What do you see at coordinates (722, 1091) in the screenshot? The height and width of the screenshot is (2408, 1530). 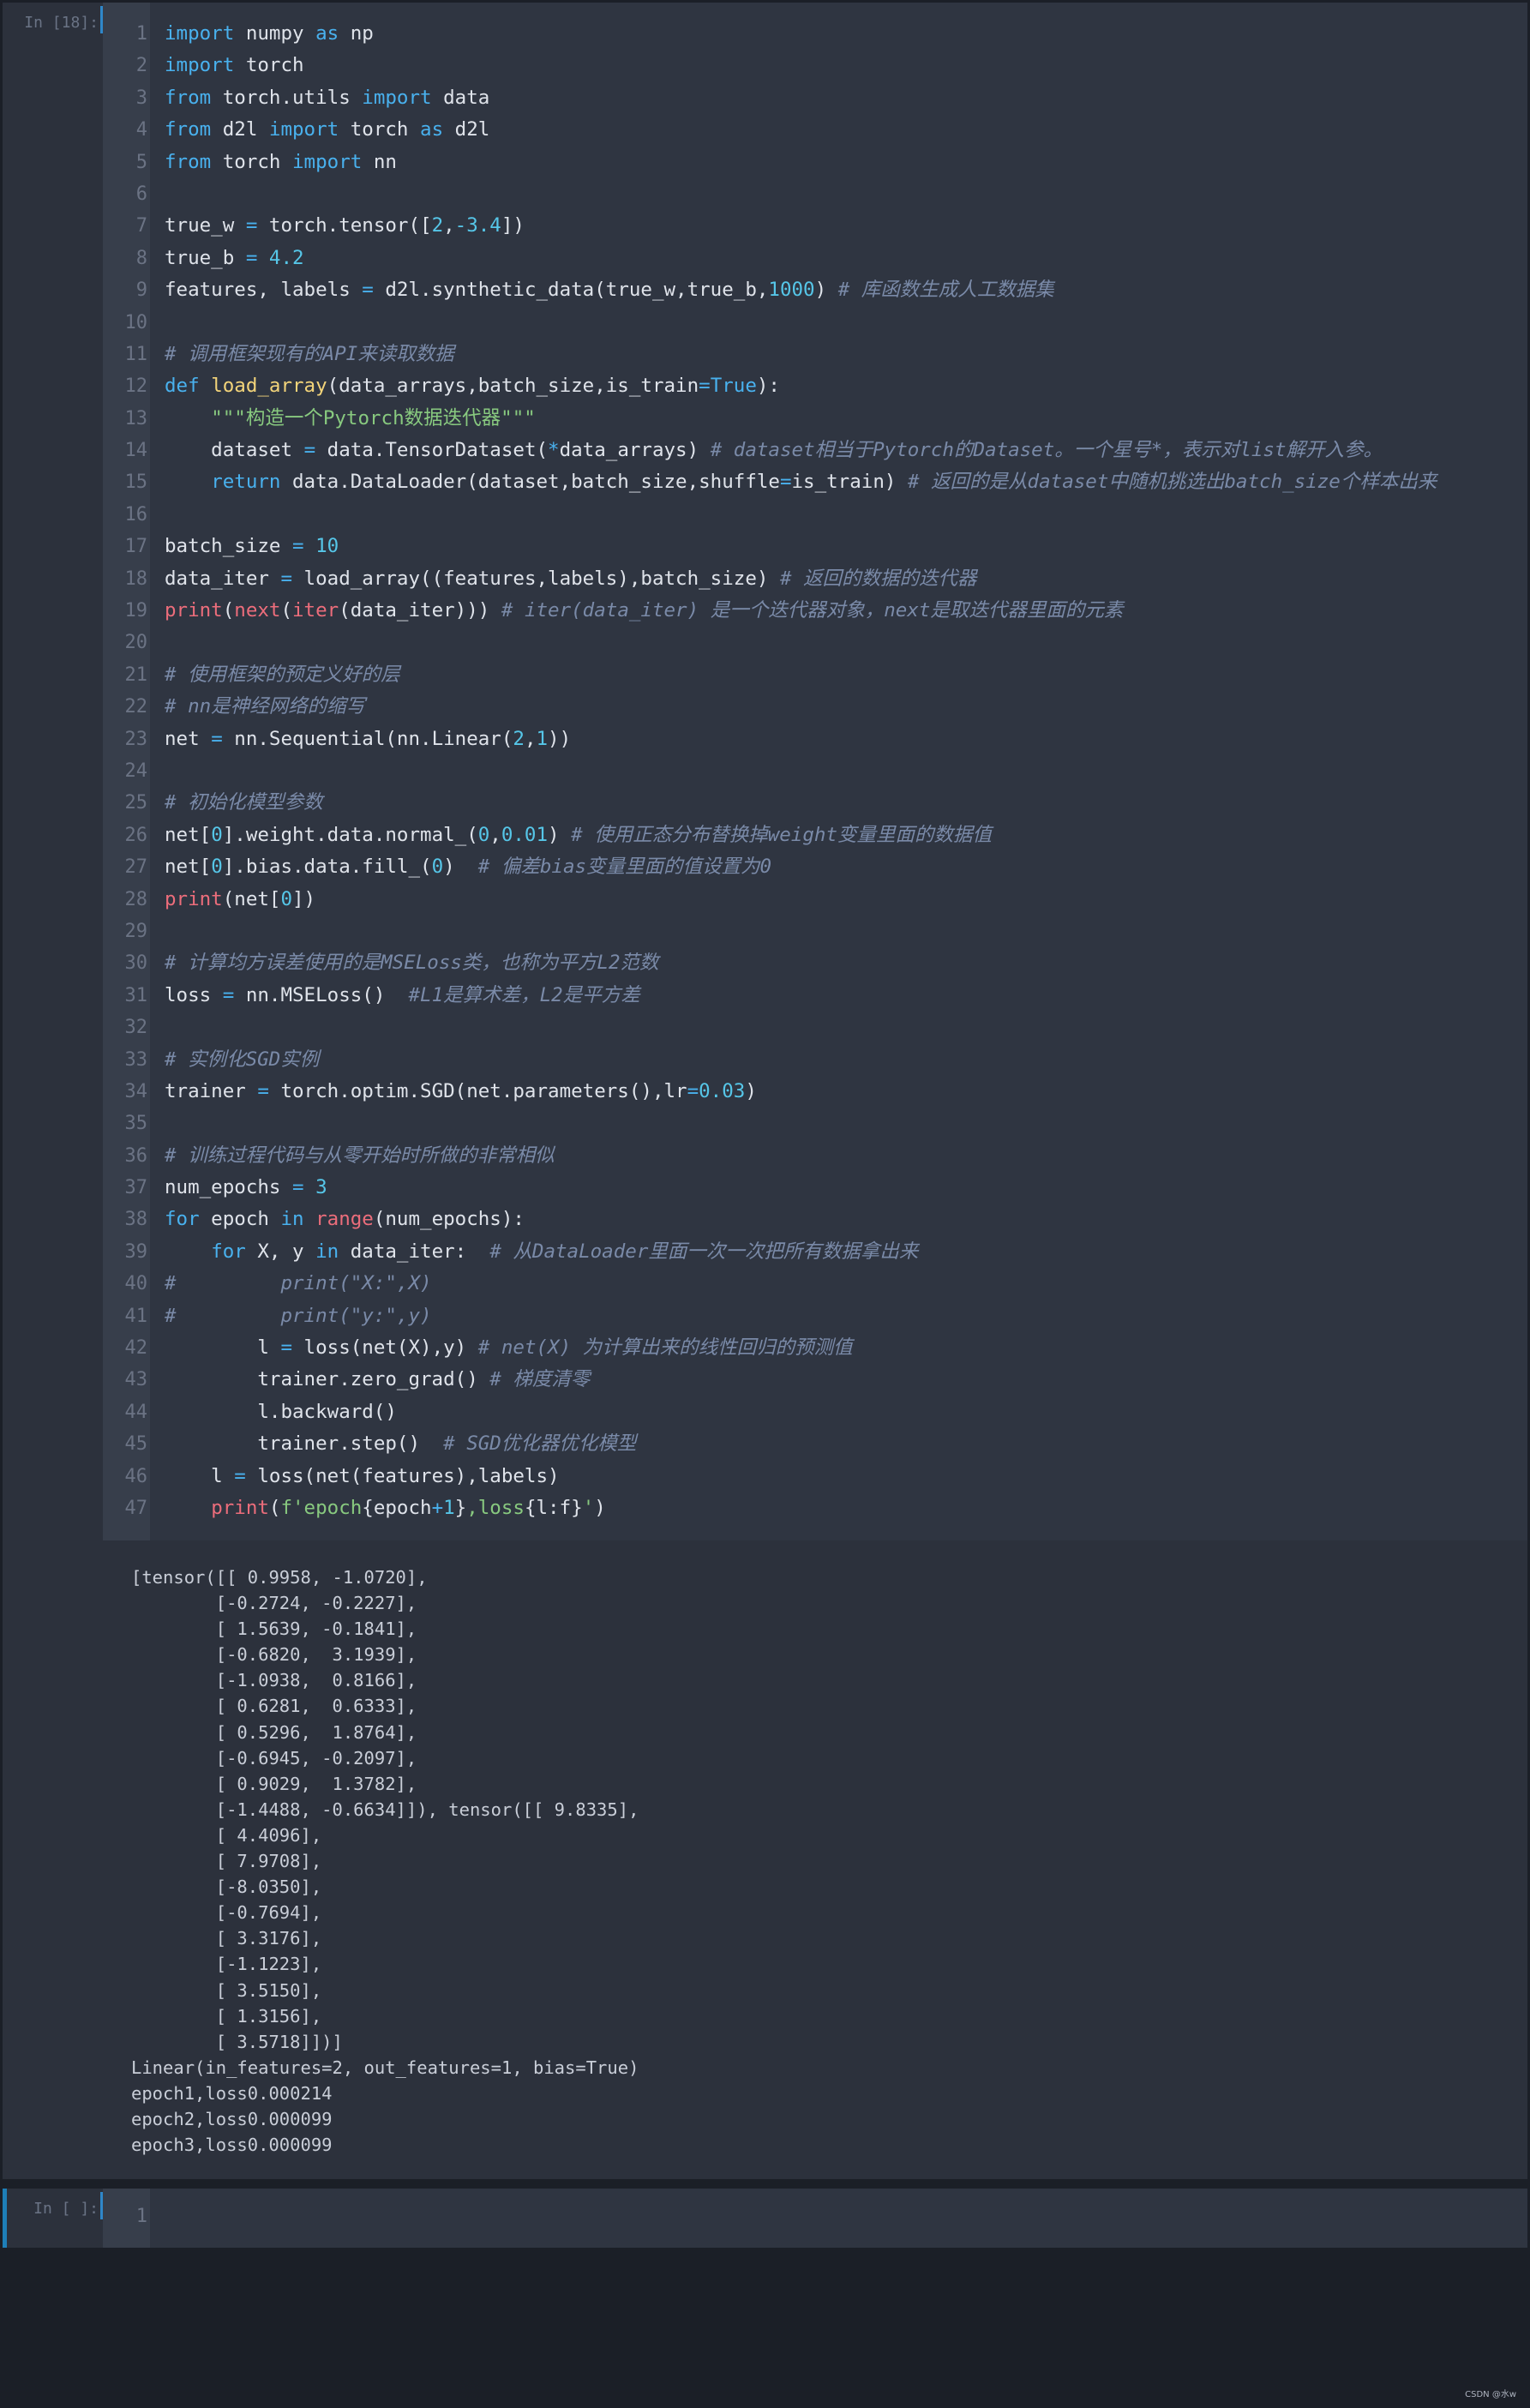 I see `code-token: 0.03` at bounding box center [722, 1091].